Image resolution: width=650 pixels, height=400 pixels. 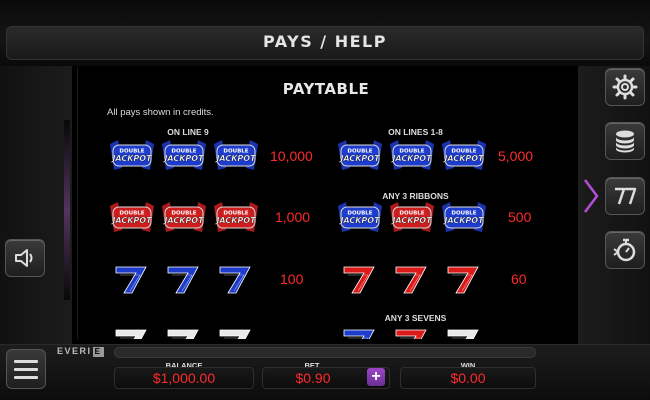 I want to click on message-bar, so click(x=325, y=352).